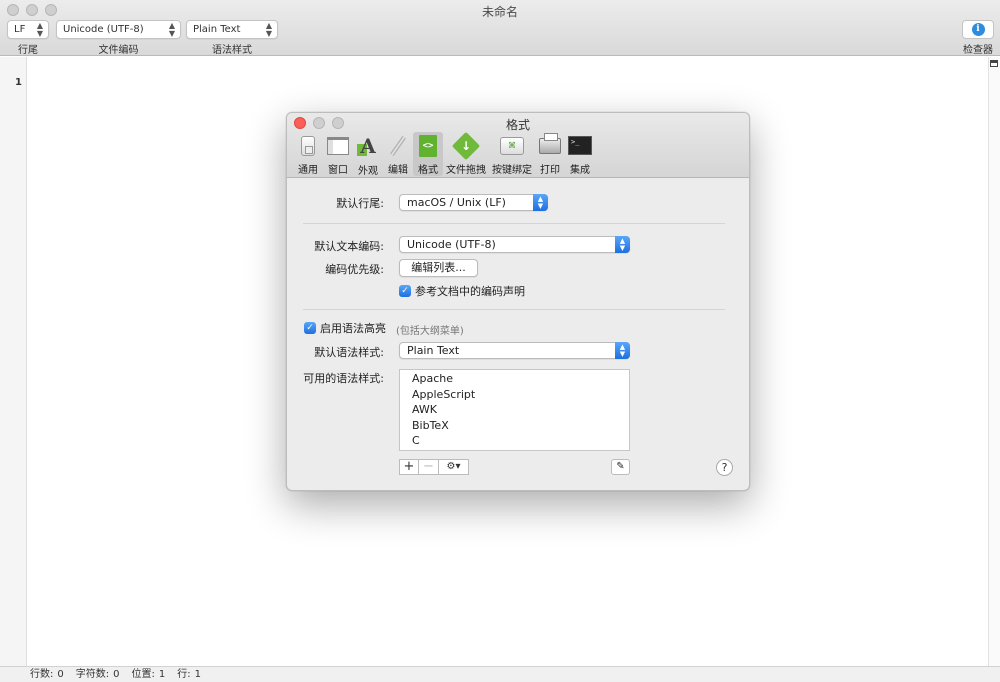  Describe the element at coordinates (580, 170) in the screenshot. I see `tab-label: 集成` at that location.